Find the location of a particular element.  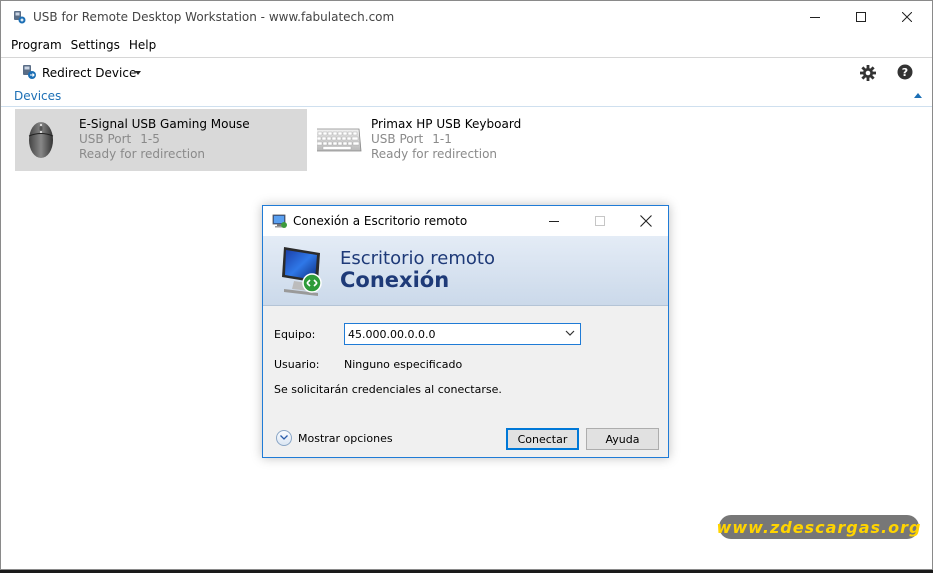

menu-bar: Program Settings Help is located at coordinates (466, 45).